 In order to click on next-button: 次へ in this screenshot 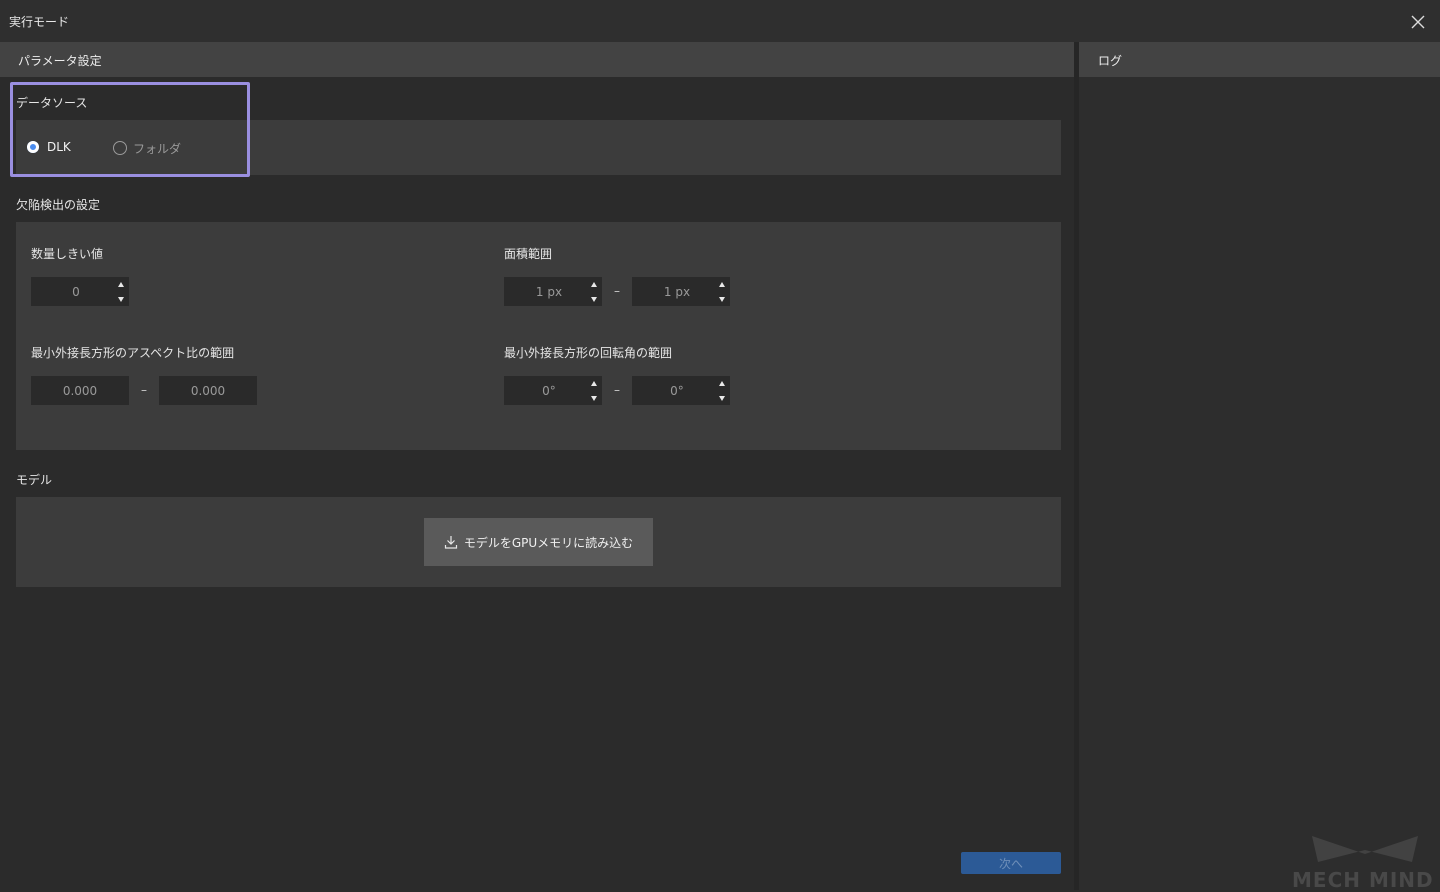, I will do `click(1011, 863)`.